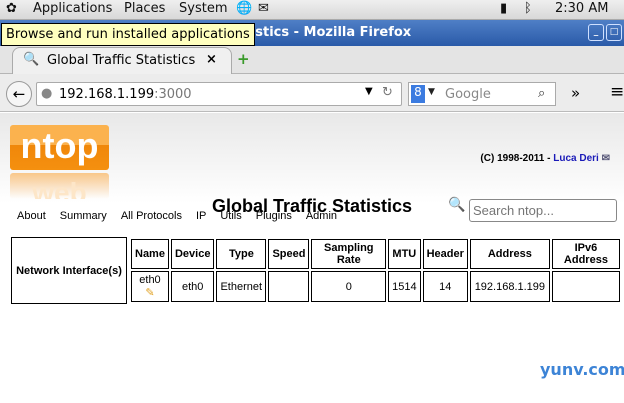 The width and height of the screenshot is (624, 403). What do you see at coordinates (289, 286) in the screenshot?
I see `cell-speed` at bounding box center [289, 286].